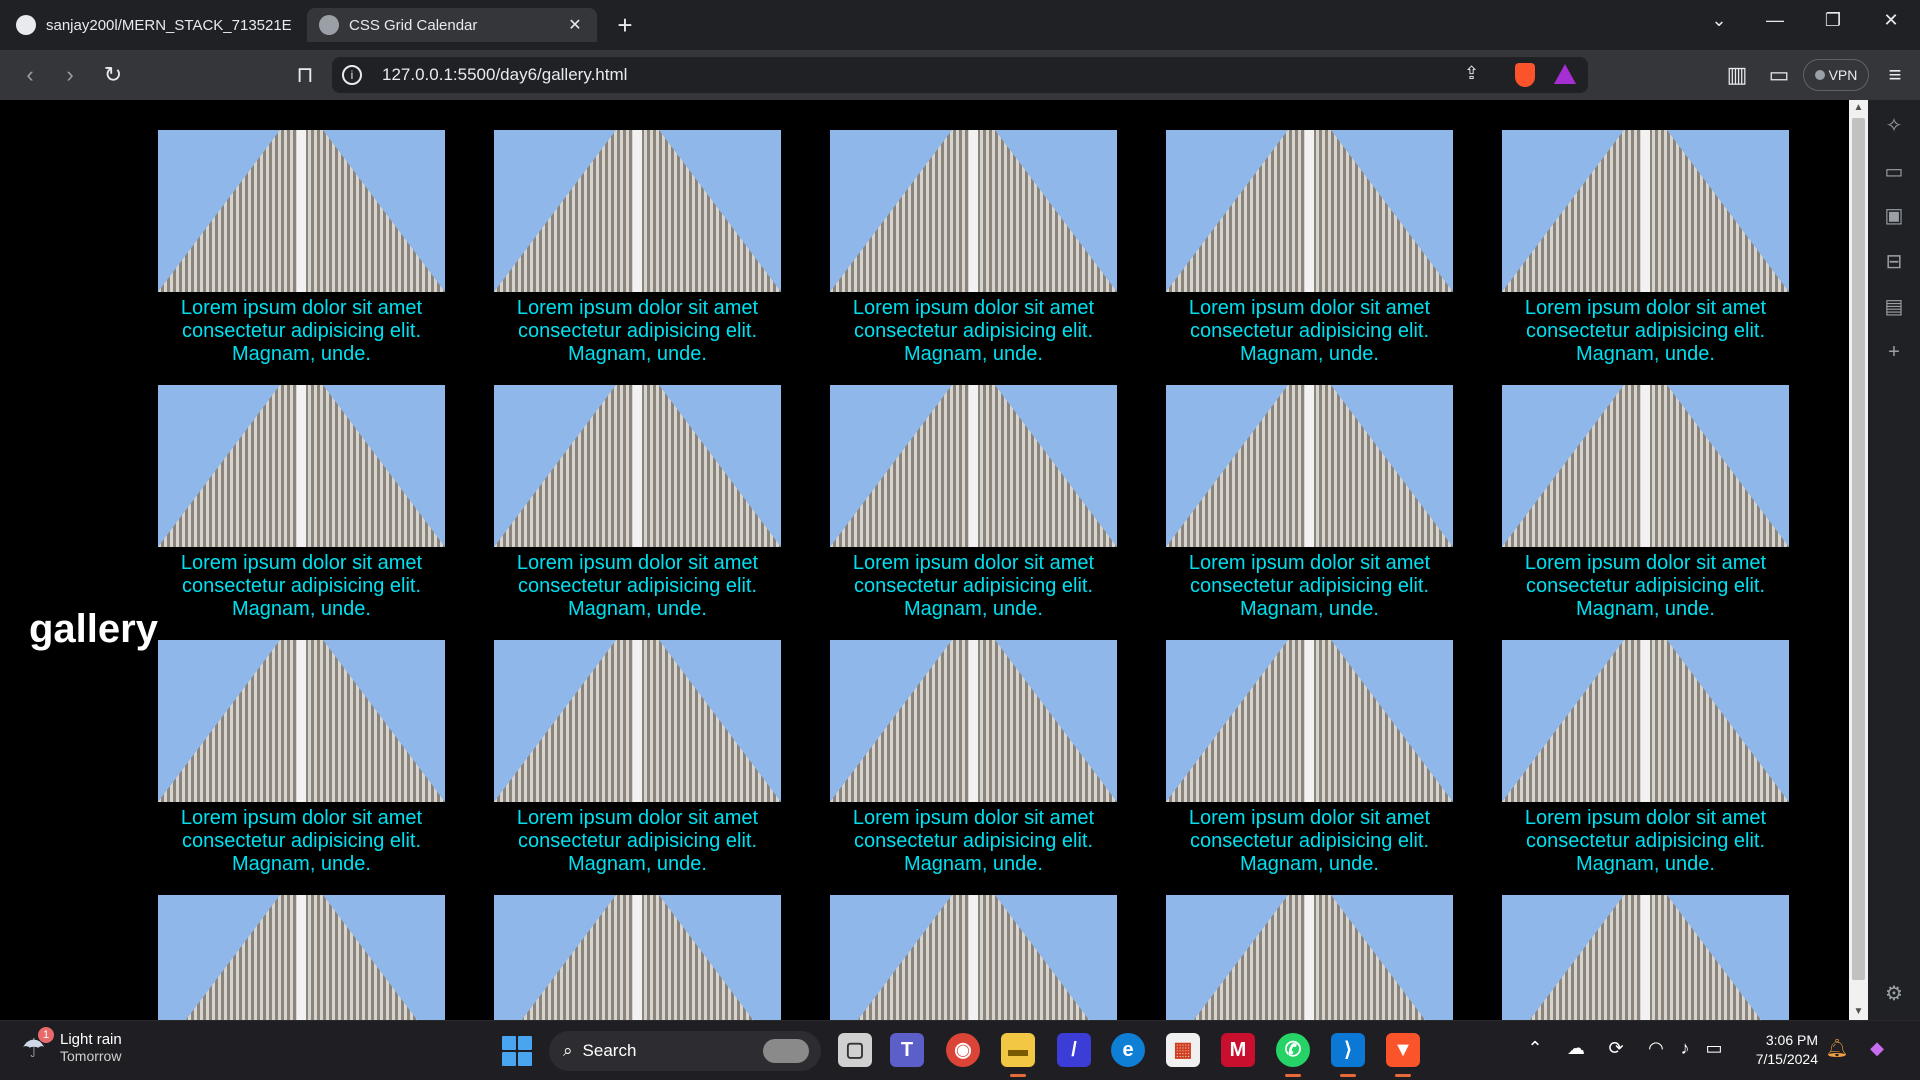 This screenshot has height=1080, width=1920. What do you see at coordinates (1714, 1048) in the screenshot?
I see `battery-icon: ▭` at bounding box center [1714, 1048].